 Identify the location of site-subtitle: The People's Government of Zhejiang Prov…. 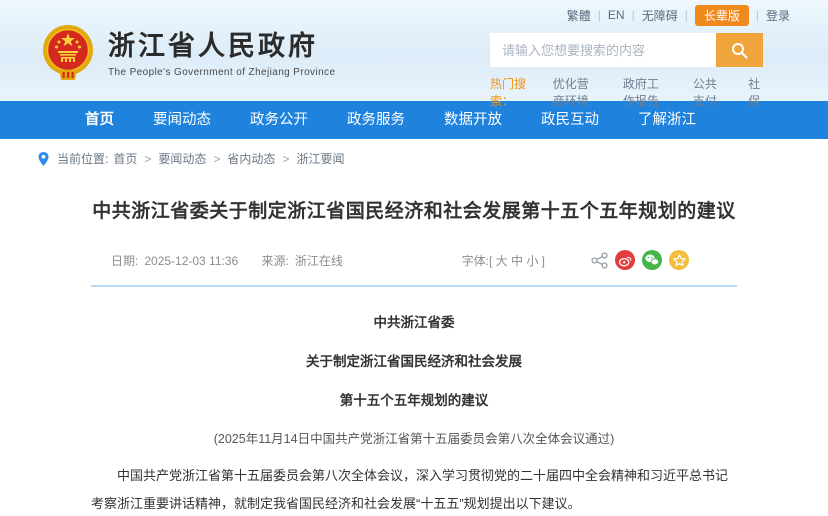
(222, 72).